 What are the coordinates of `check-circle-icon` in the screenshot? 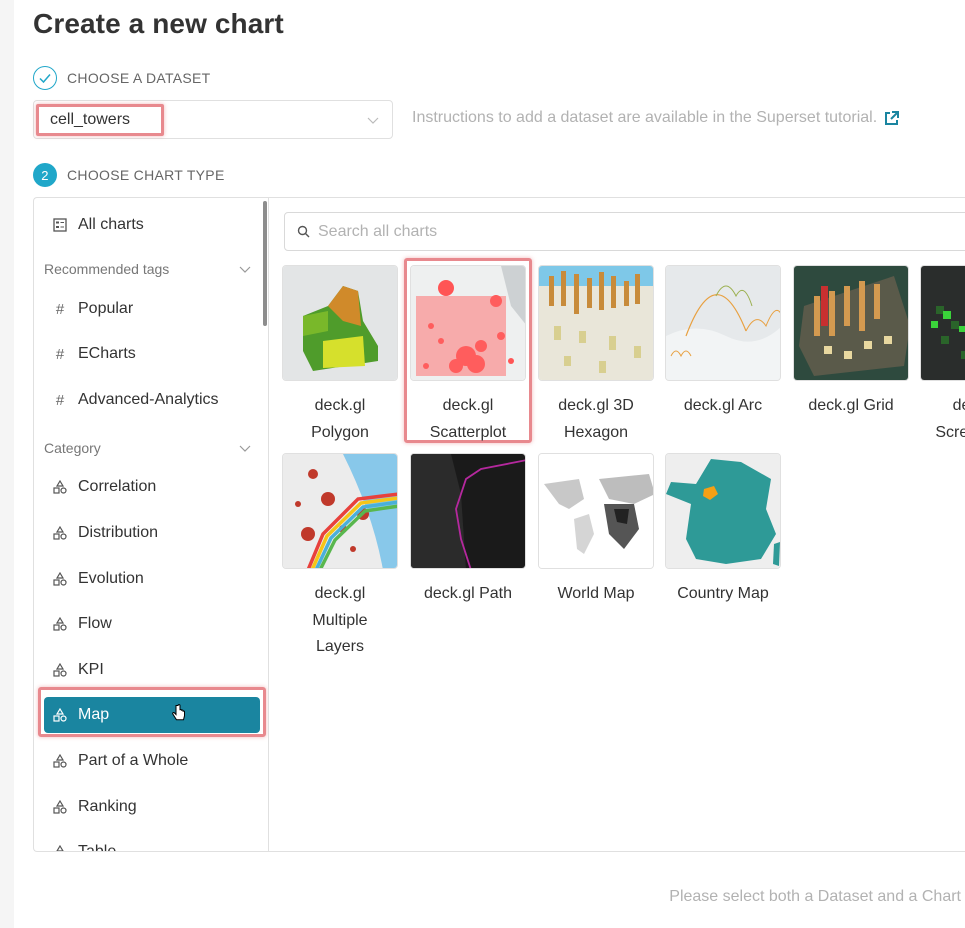 It's located at (45, 78).